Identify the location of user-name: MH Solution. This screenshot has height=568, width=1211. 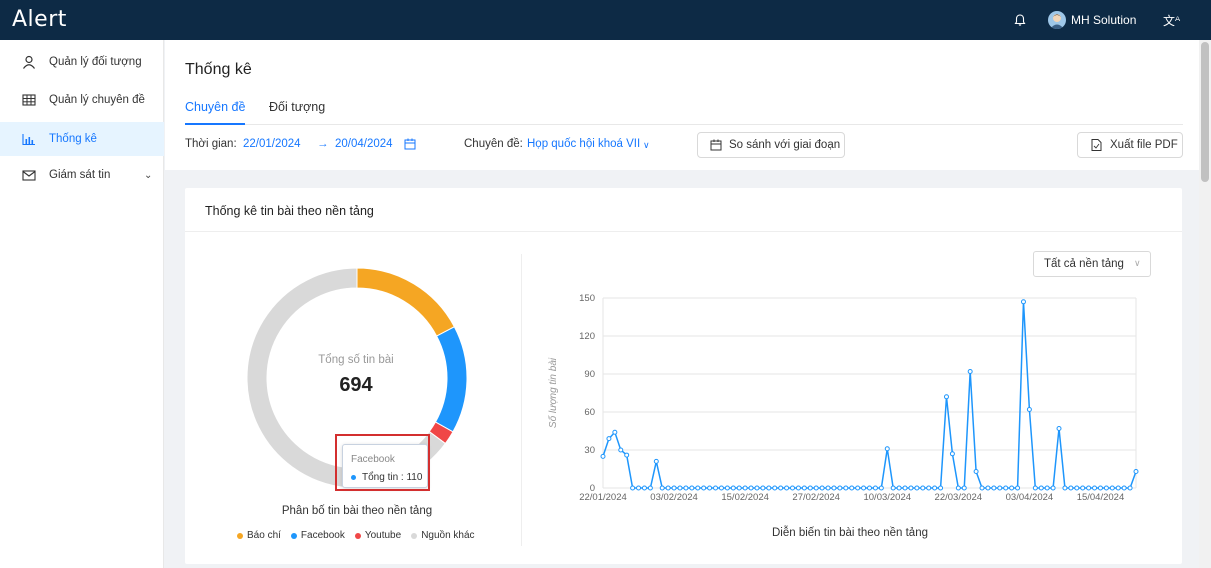
(1103, 20).